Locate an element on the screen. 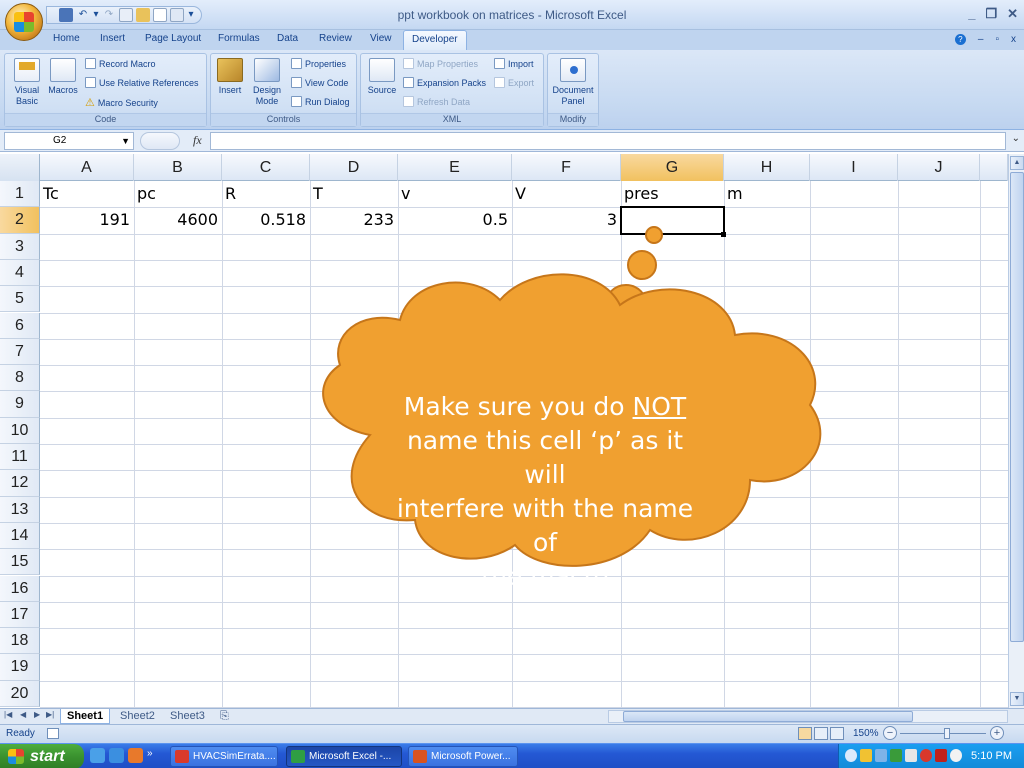  column-header-b: B is located at coordinates (178, 167).